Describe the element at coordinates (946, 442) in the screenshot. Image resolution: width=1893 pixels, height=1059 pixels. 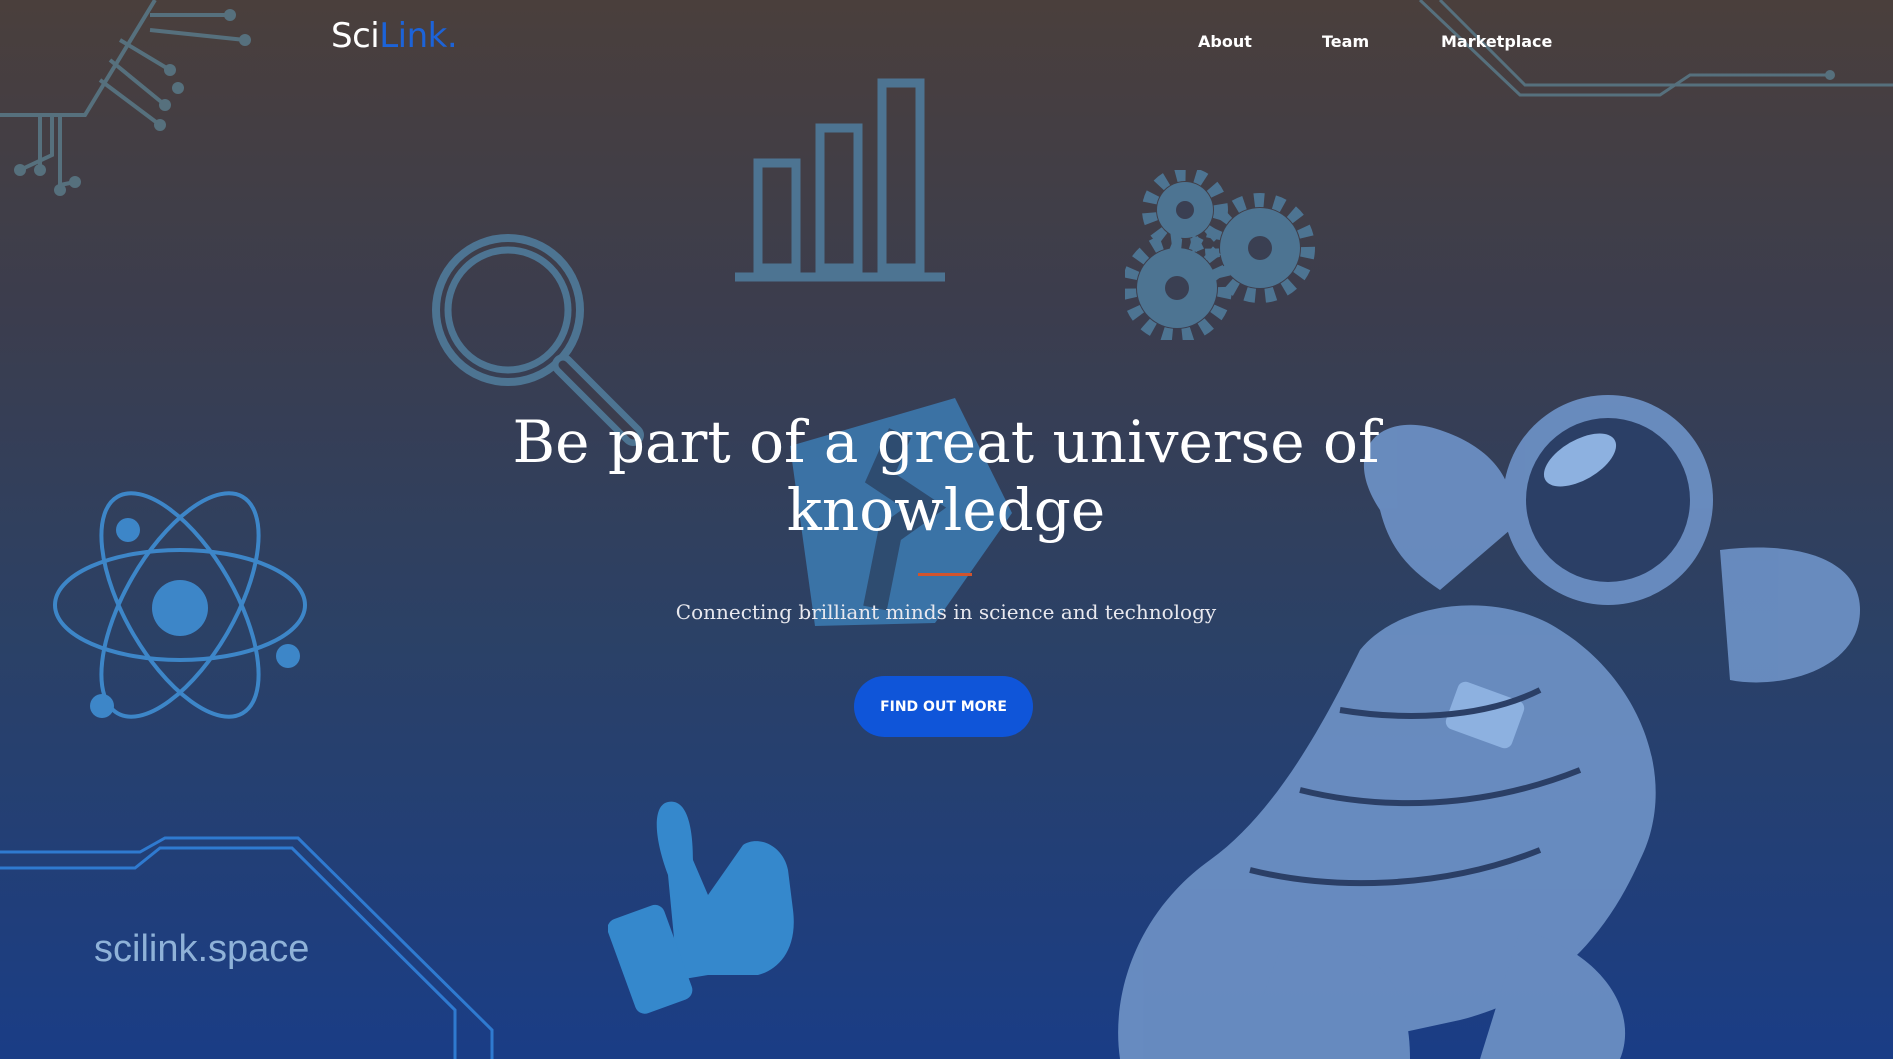
I see `hero-headline-line1: Be part of a great universe of` at that location.